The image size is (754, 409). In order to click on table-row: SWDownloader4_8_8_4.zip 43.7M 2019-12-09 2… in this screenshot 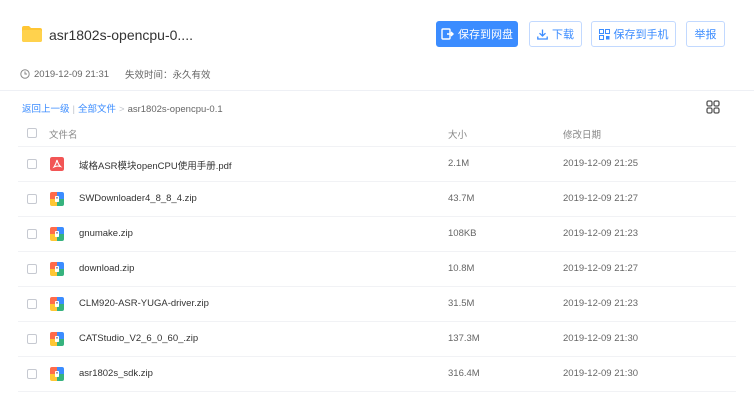, I will do `click(377, 199)`.